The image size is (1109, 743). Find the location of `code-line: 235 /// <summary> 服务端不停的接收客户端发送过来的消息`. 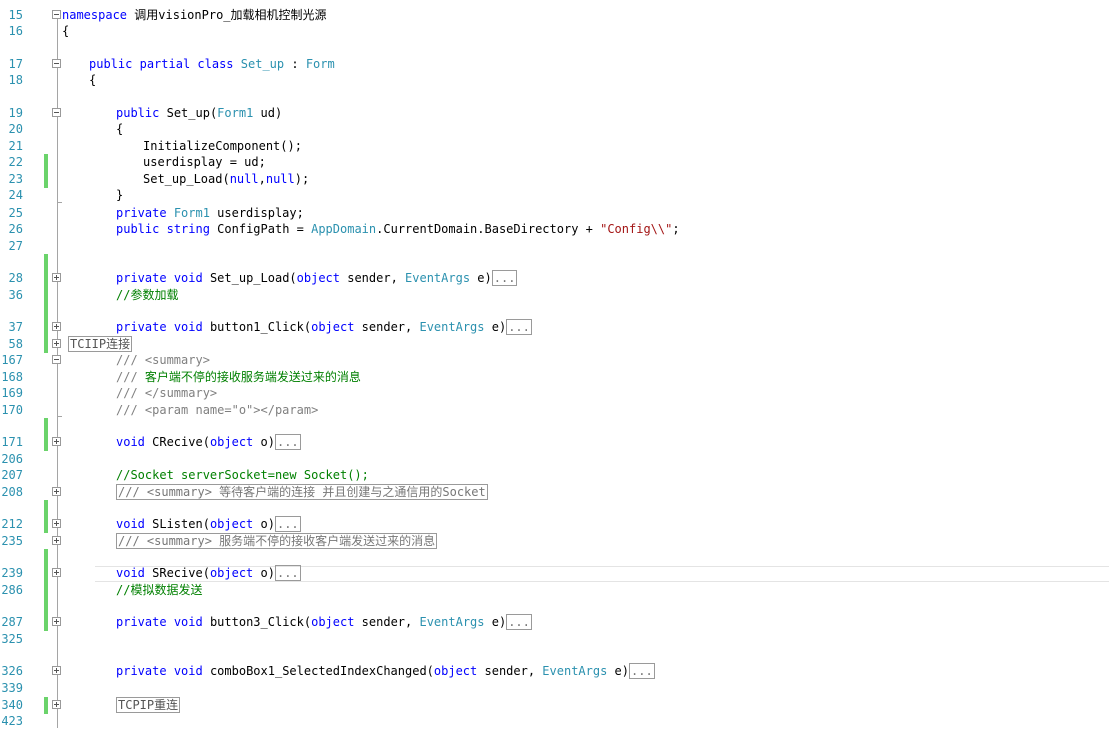

code-line: 235 /// <summary> 服务端不停的接收客户端发送过来的消息 is located at coordinates (554, 541).